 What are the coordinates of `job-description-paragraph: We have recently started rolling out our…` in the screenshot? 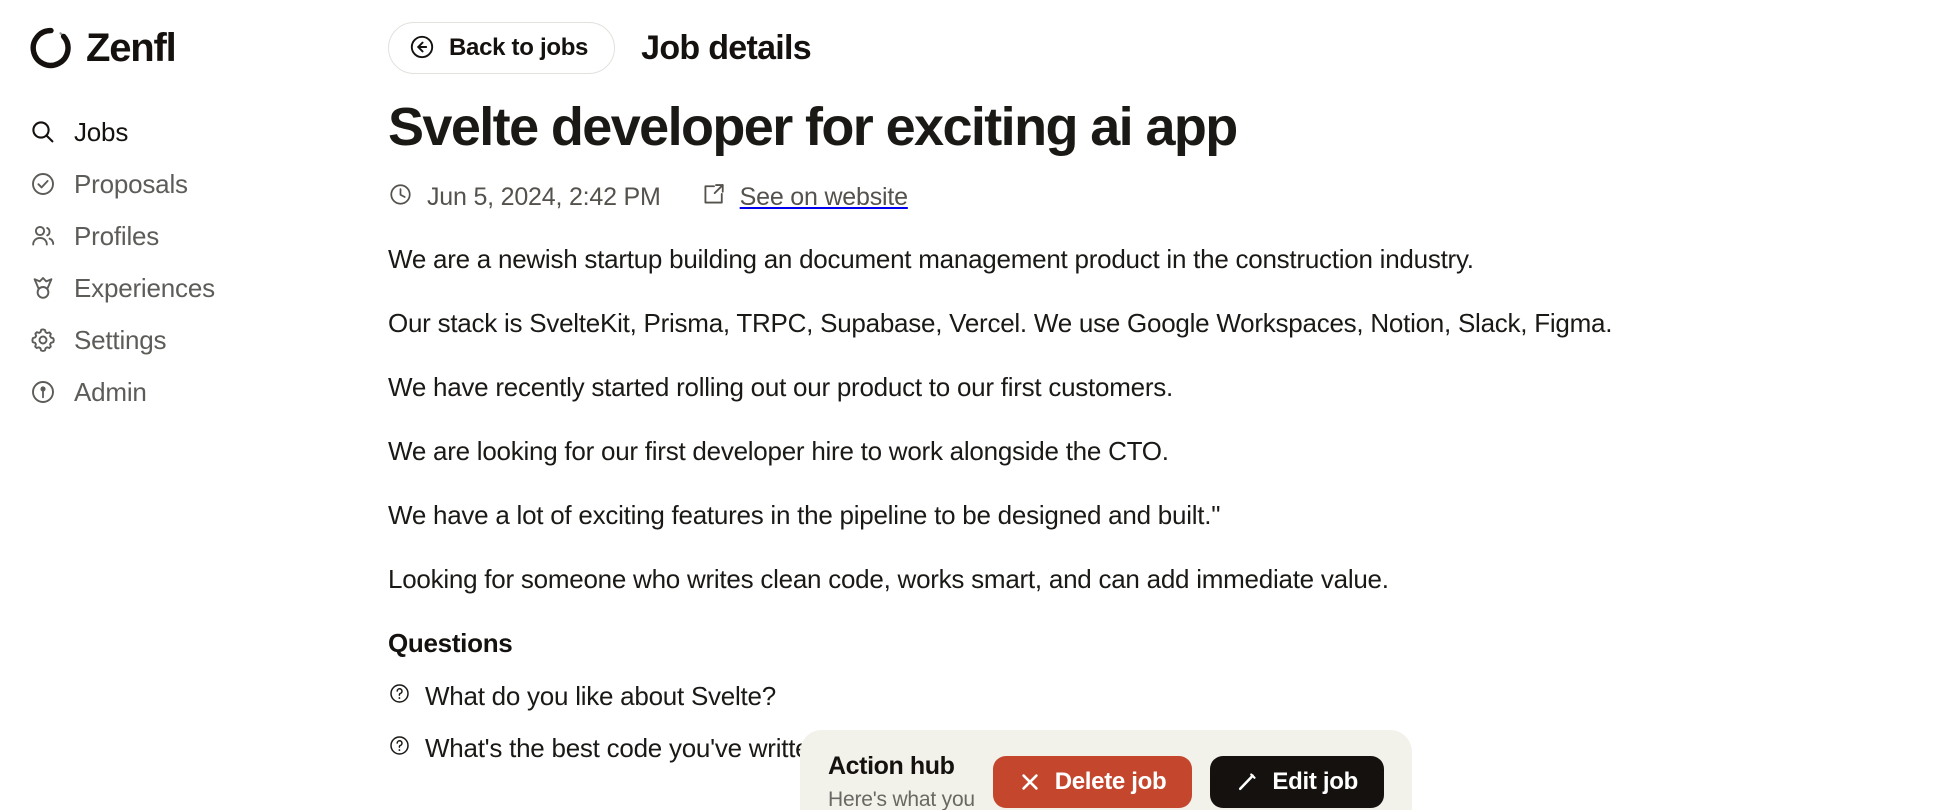 It's located at (780, 387).